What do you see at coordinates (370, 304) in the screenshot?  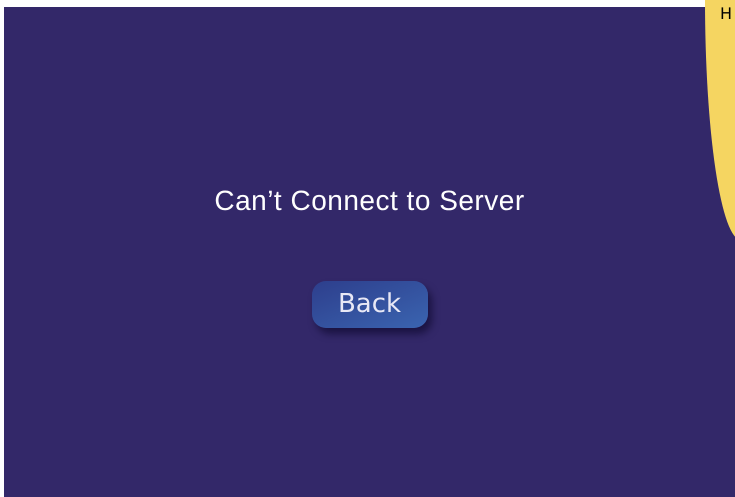 I see `back-button: Back` at bounding box center [370, 304].